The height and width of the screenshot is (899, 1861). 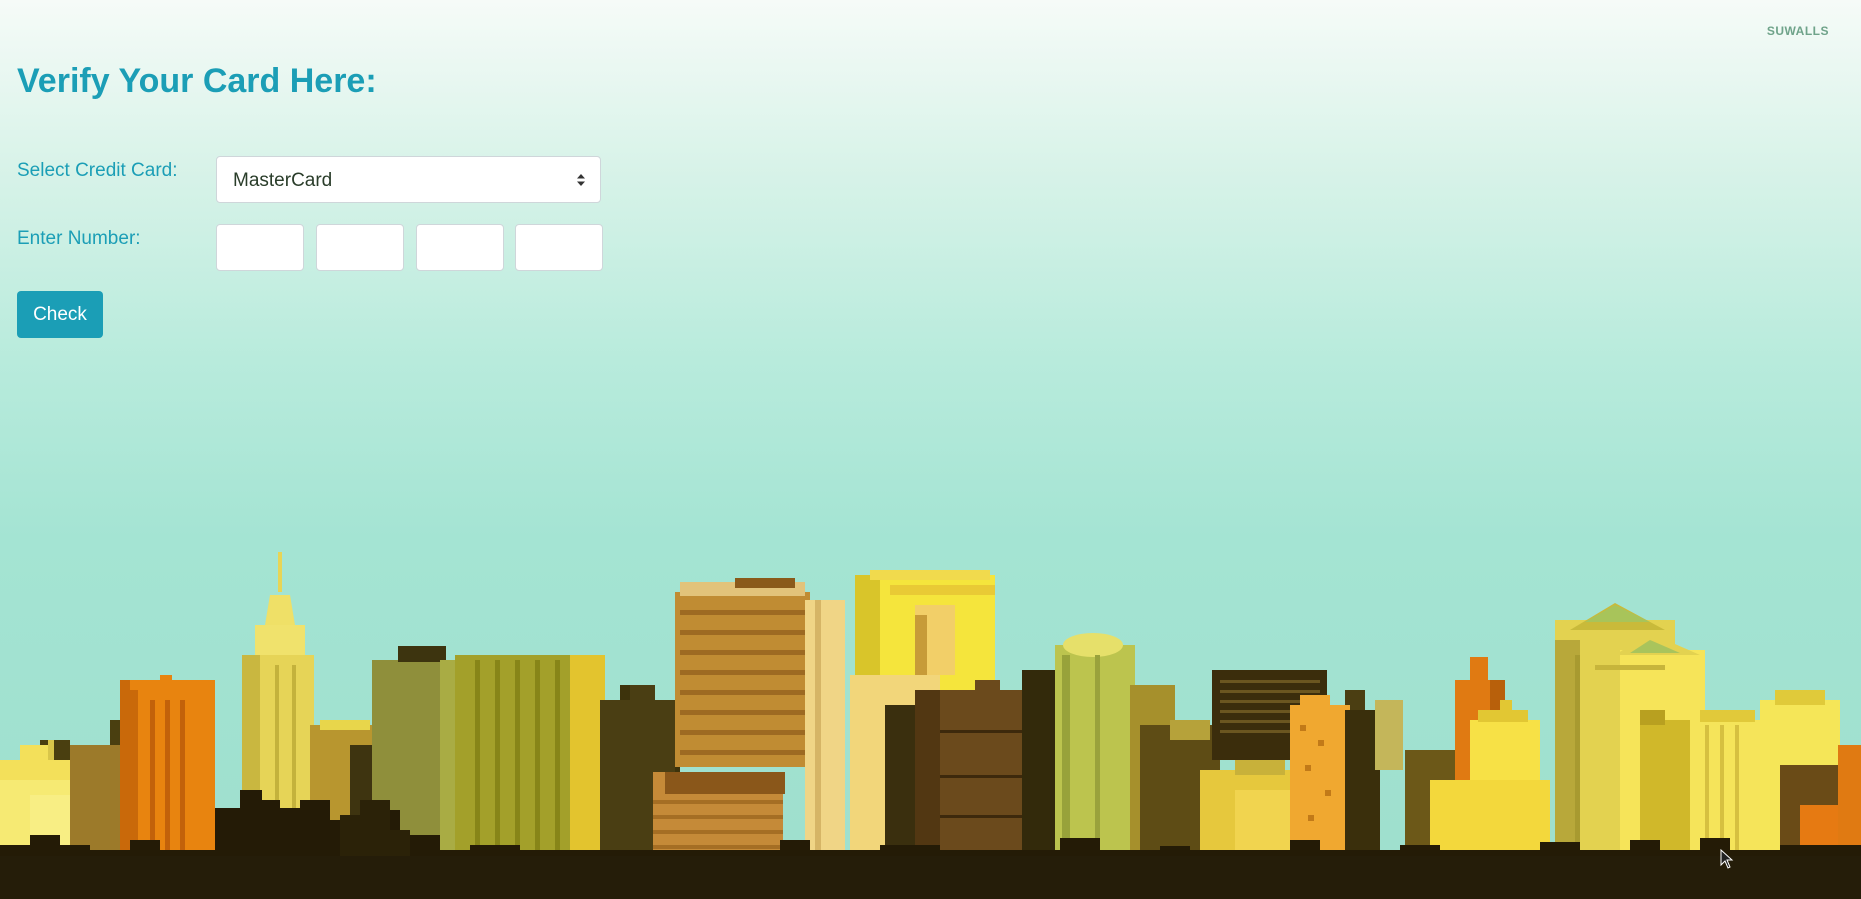 I want to click on select-arrows-icon, so click(x=581, y=180).